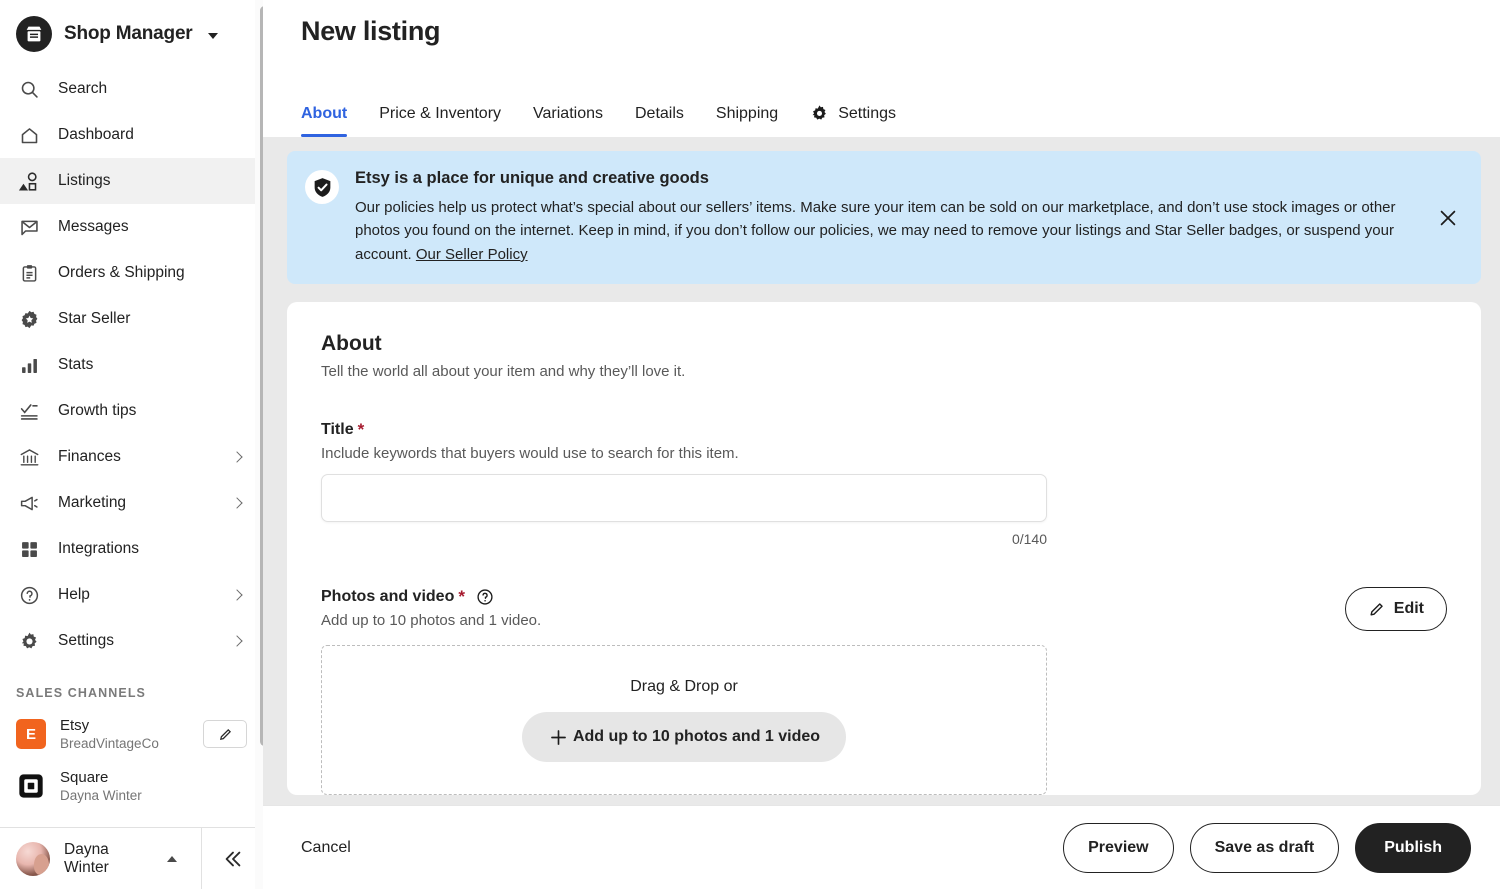 Image resolution: width=1500 pixels, height=889 pixels. What do you see at coordinates (371, 31) in the screenshot?
I see `page-title: New listing` at bounding box center [371, 31].